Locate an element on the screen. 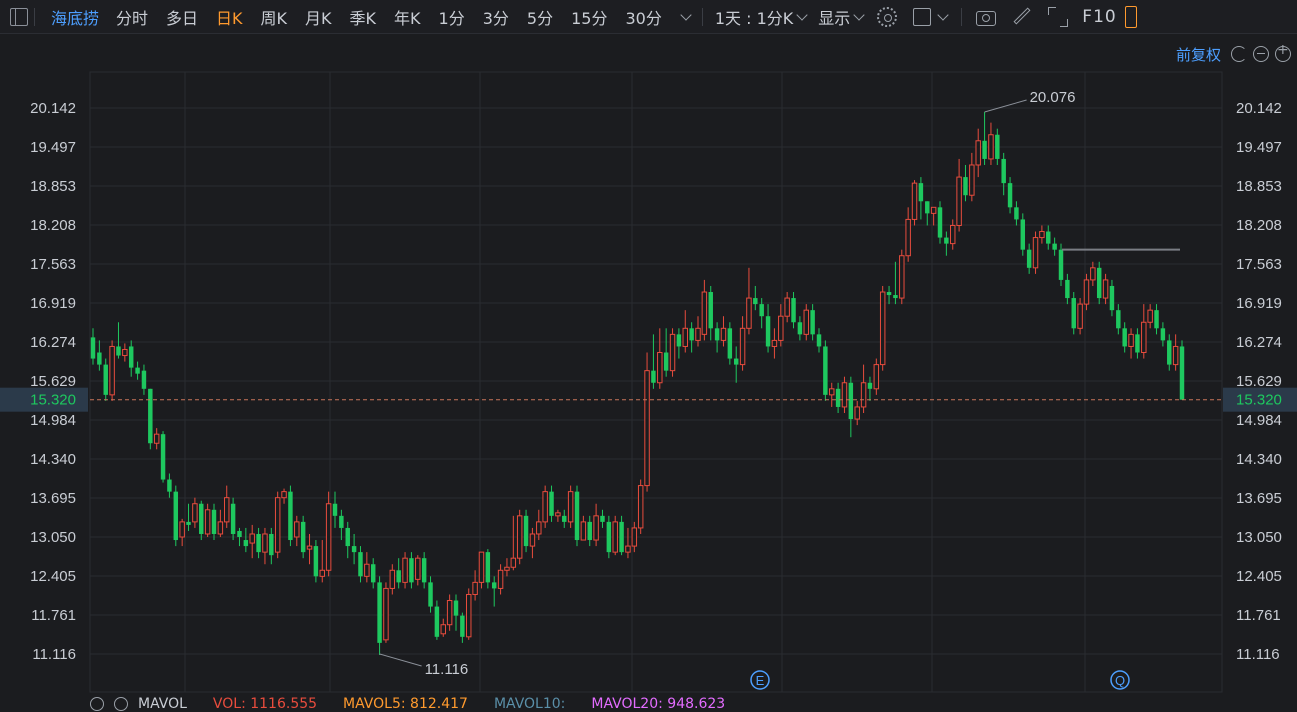 Image resolution: width=1297 pixels, height=712 pixels. settings-icon is located at coordinates (97, 704).